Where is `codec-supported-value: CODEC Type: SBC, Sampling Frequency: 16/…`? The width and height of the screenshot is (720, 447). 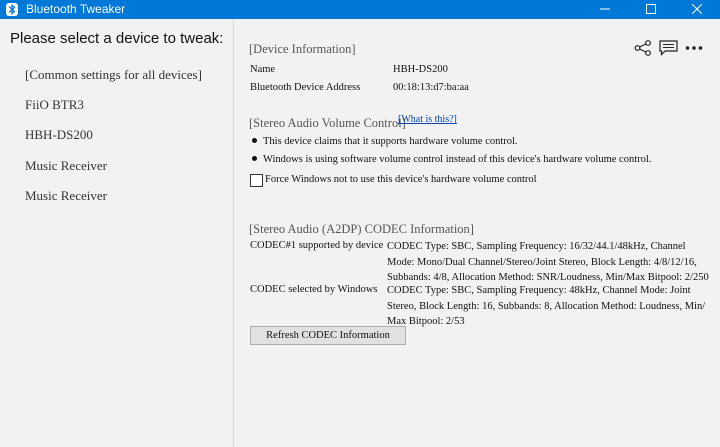 codec-supported-value: CODEC Type: SBC, Sampling Frequency: 16/… is located at coordinates (552, 262).